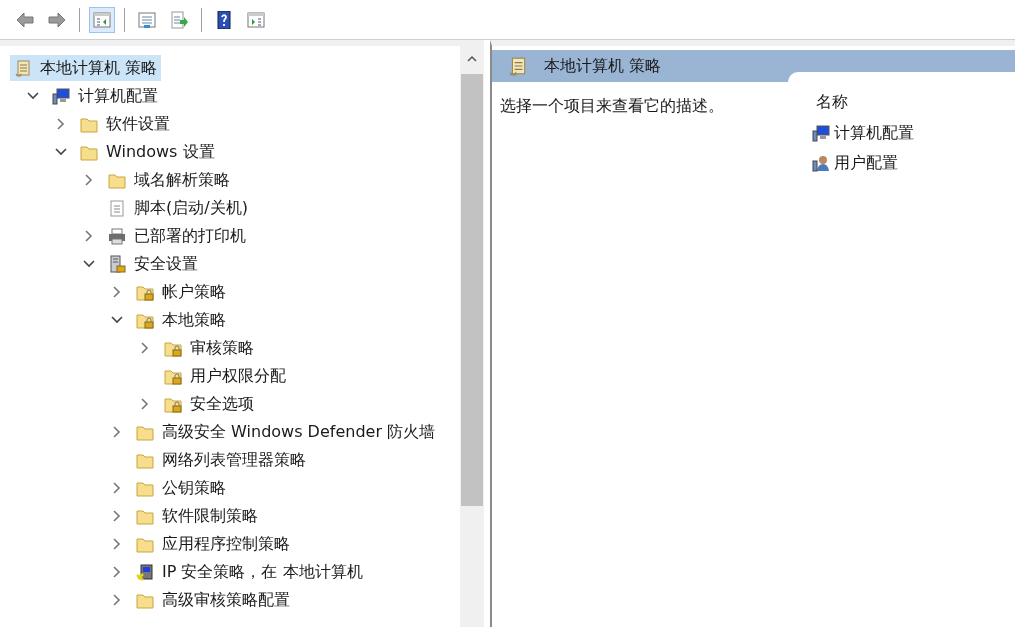 The width and height of the screenshot is (1015, 627). Describe the element at coordinates (249, 572) in the screenshot. I see `tree-item: IP 安全策略，在 本地计算机` at that location.